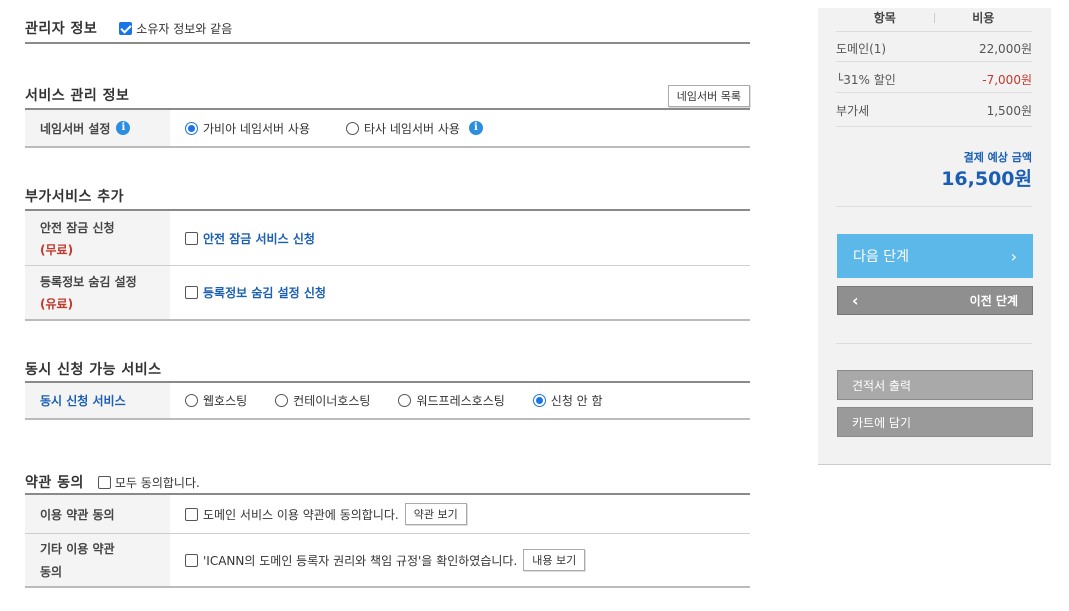 Image resolution: width=1069 pixels, height=611 pixels. What do you see at coordinates (935, 256) in the screenshot?
I see `next-step-button: 다음 단계 ›` at bounding box center [935, 256].